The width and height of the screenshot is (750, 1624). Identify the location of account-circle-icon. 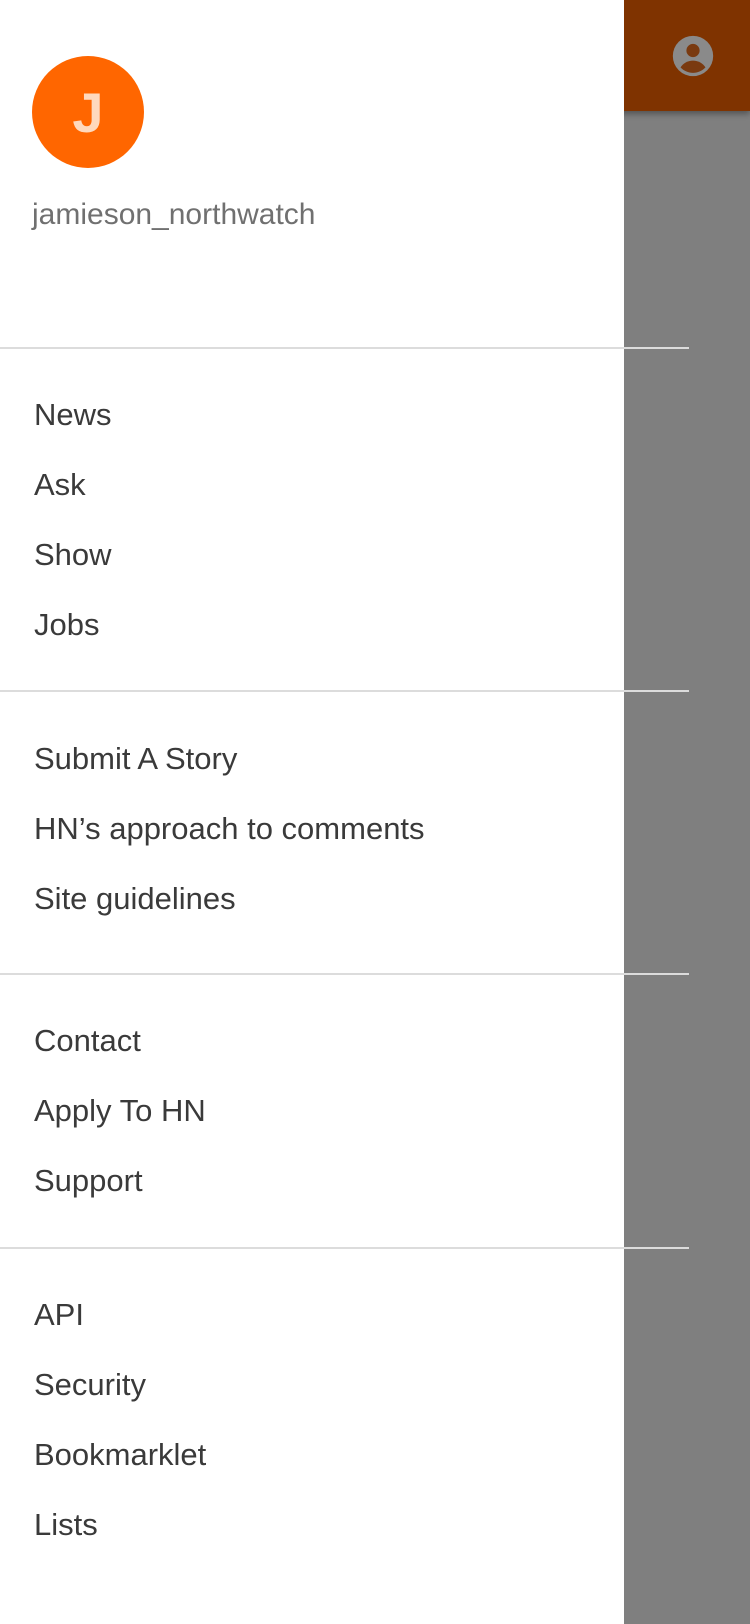
(693, 56).